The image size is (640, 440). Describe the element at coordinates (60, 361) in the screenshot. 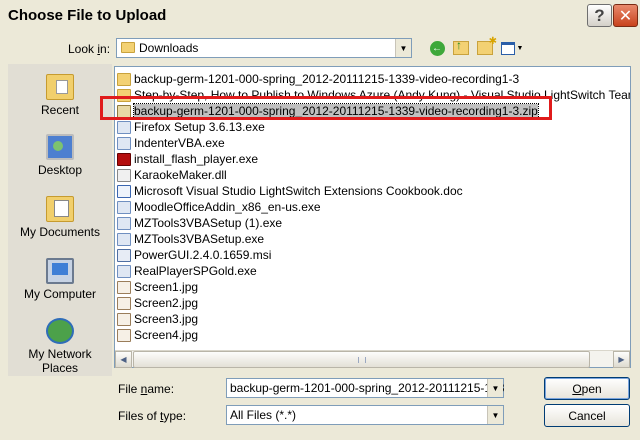

I see `place-label: My Network Places` at that location.